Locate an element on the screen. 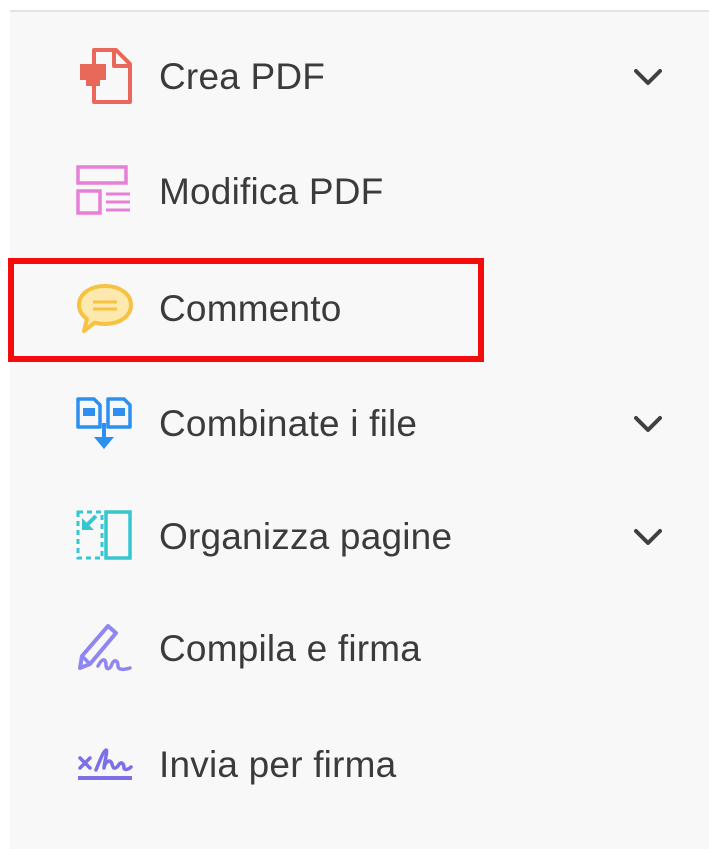  edit-pdf-icon is located at coordinates (103, 190).